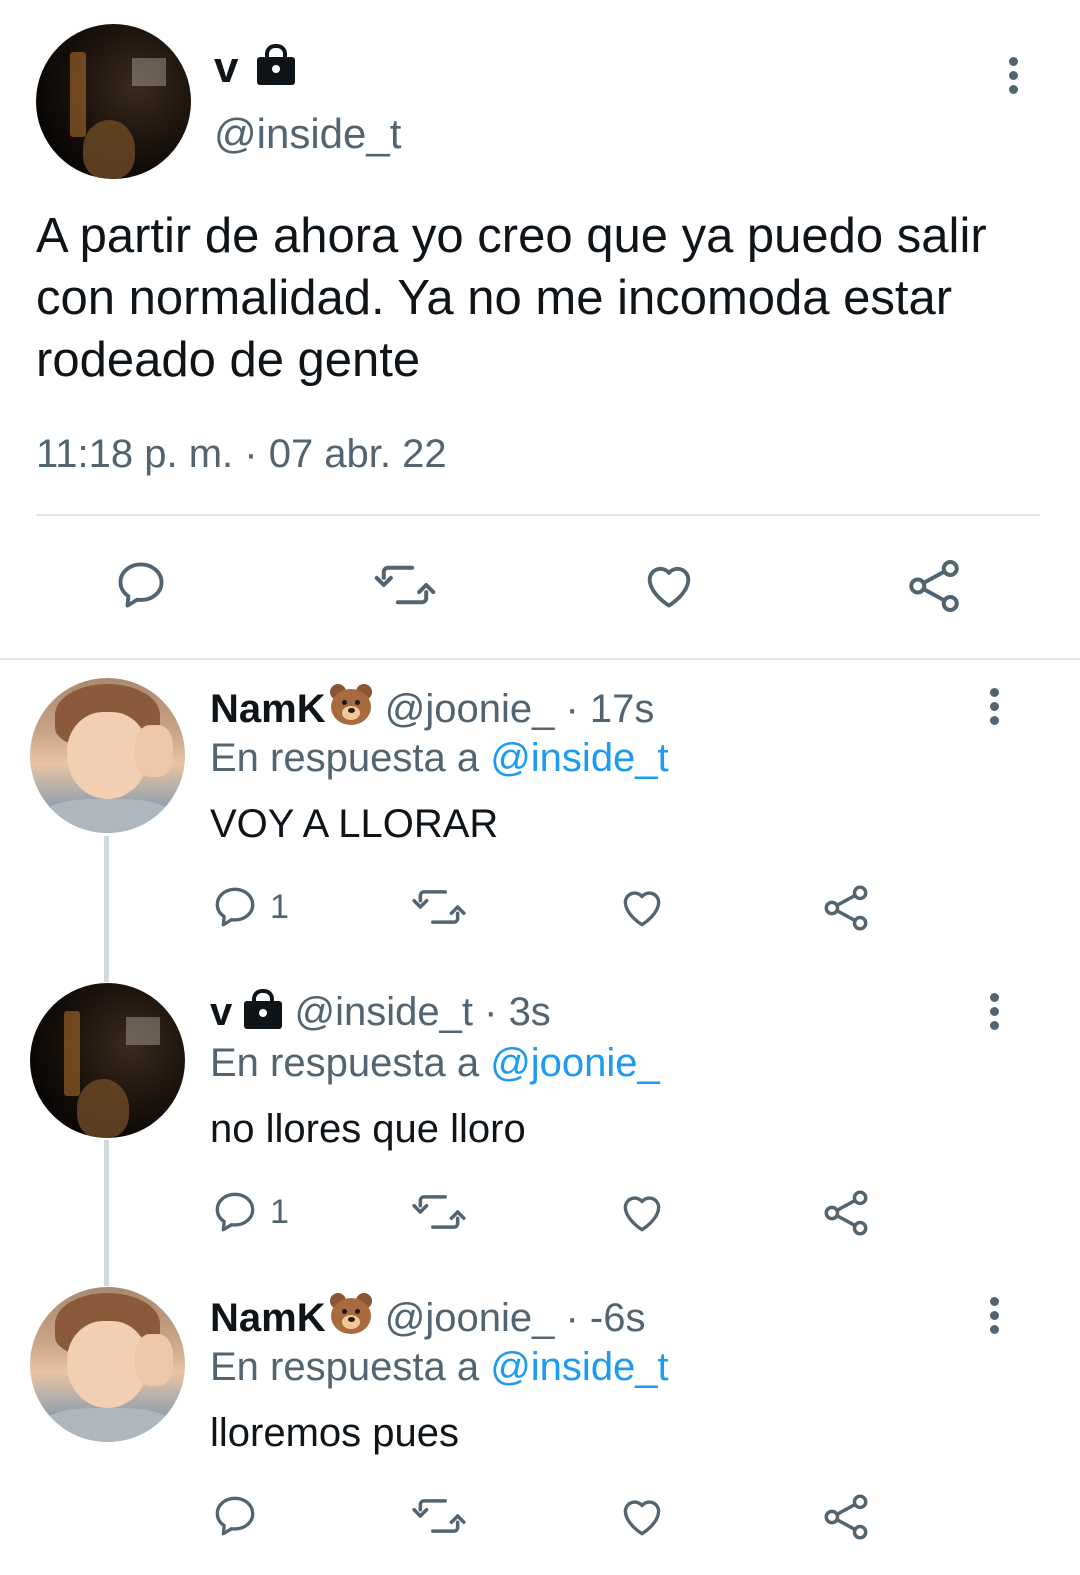  Describe the element at coordinates (618, 1318) in the screenshot. I see `reply-time: -6s` at that location.